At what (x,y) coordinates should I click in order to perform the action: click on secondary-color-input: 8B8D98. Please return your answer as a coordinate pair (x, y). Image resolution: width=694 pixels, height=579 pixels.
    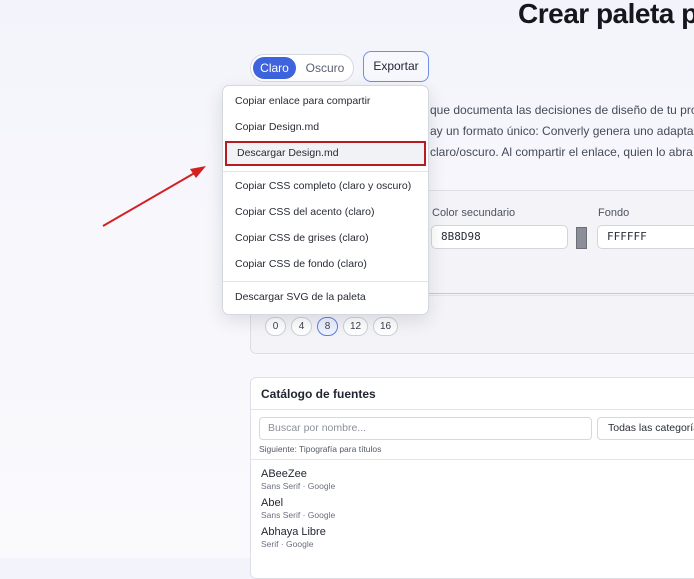
    Looking at the image, I should click on (499, 237).